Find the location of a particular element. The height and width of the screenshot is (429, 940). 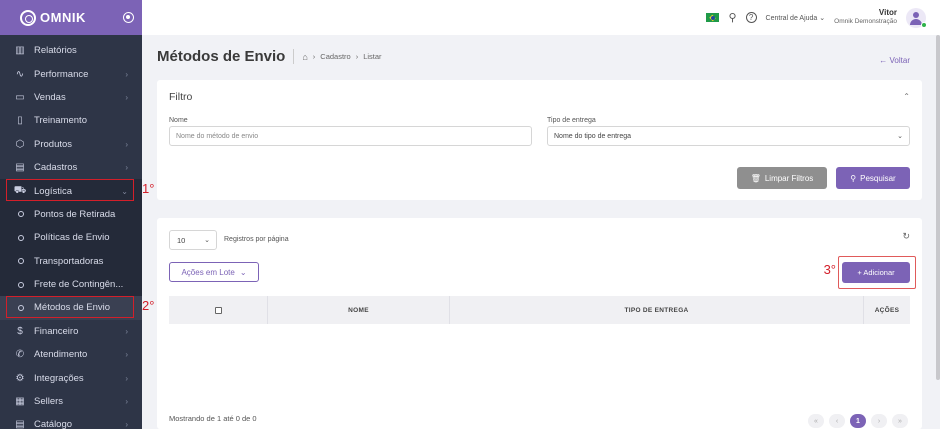

sidebar-item-performance: ∿ Performance › is located at coordinates (71, 73).